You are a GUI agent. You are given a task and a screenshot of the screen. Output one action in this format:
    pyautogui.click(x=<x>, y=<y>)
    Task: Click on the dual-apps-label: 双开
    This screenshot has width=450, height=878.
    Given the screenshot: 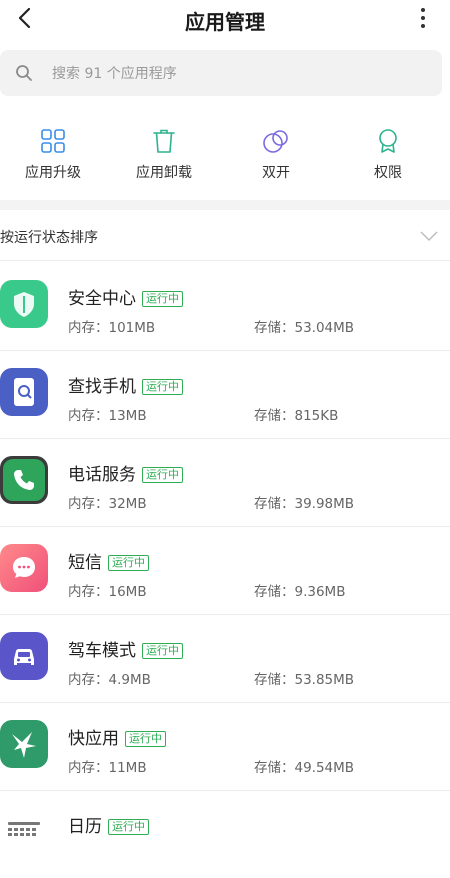 What is the action you would take?
    pyautogui.click(x=276, y=173)
    